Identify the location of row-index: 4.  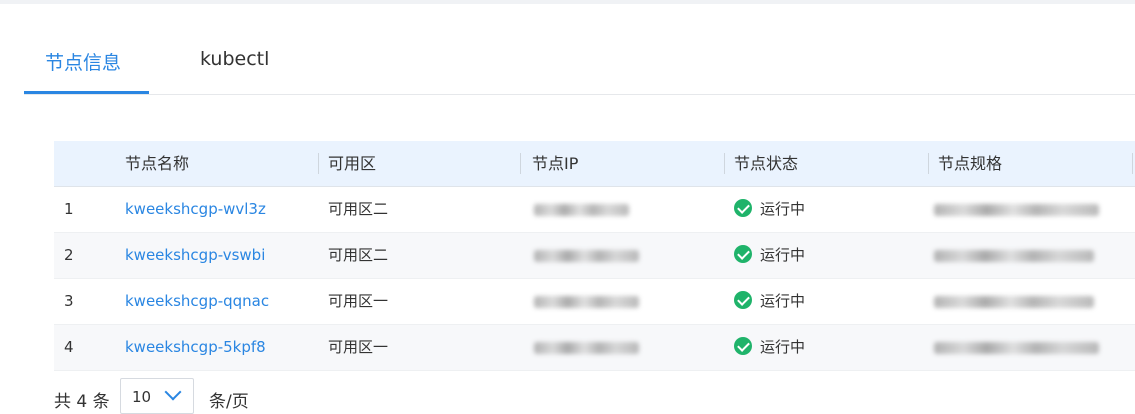
(69, 347).